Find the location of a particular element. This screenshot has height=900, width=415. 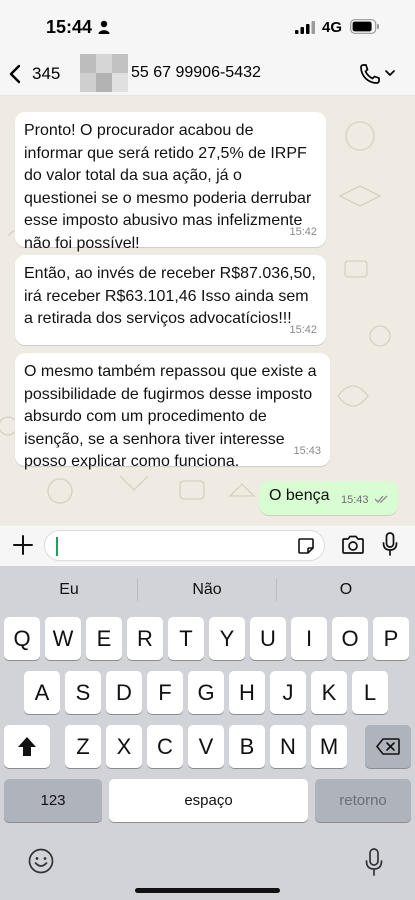

key-q: Q is located at coordinates (22, 638).